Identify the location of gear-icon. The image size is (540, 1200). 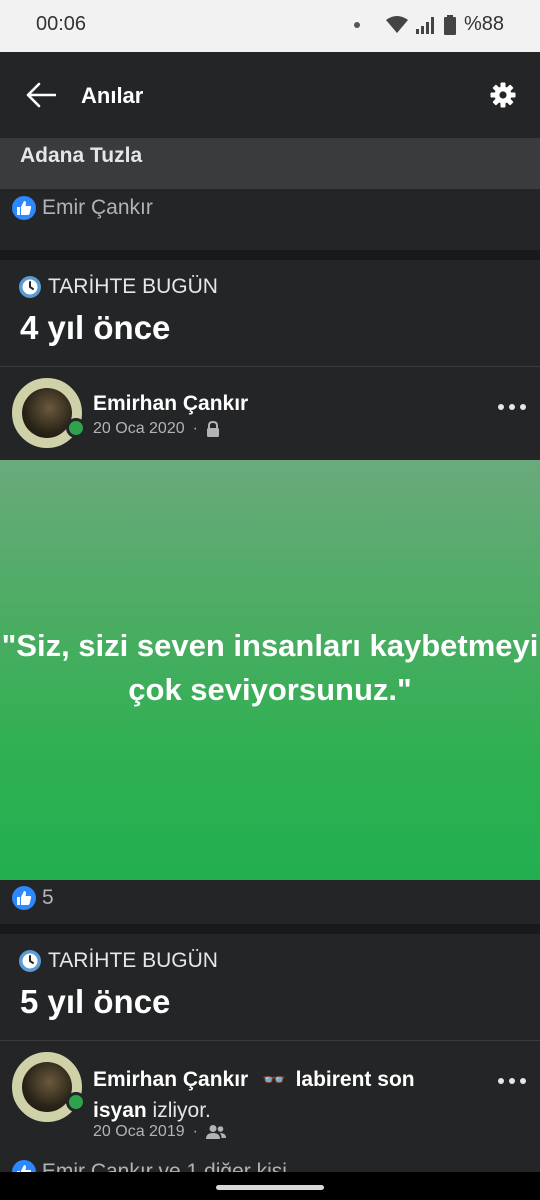
(503, 95).